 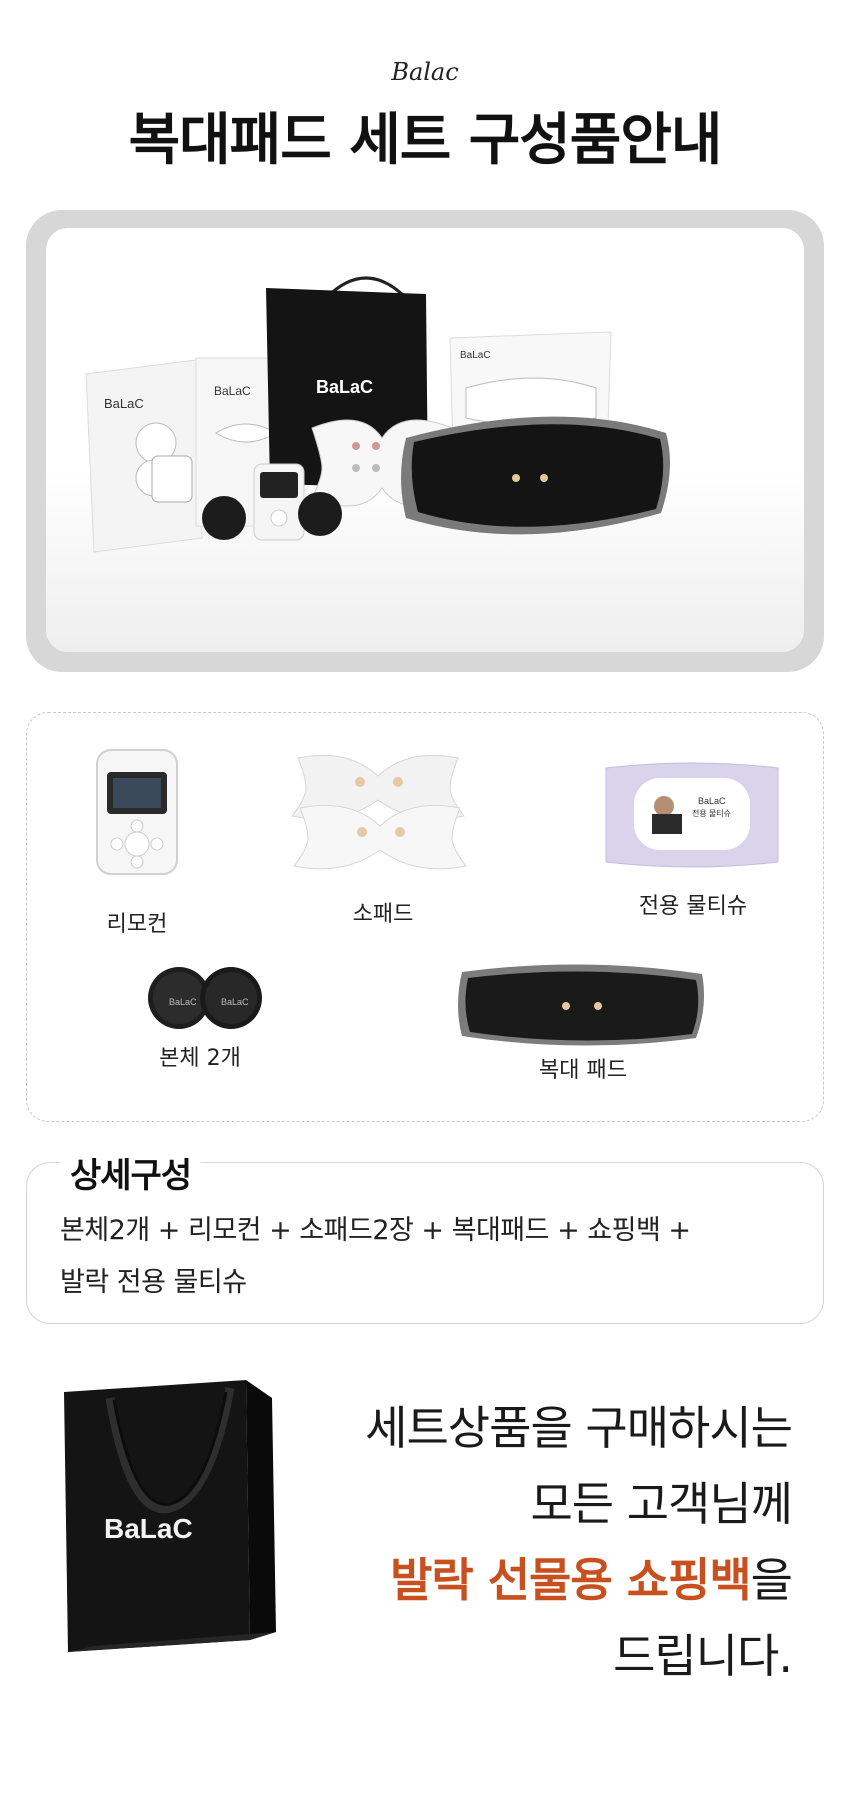 What do you see at coordinates (703, 1656) in the screenshot?
I see `promo-line-4: 드립니다.` at bounding box center [703, 1656].